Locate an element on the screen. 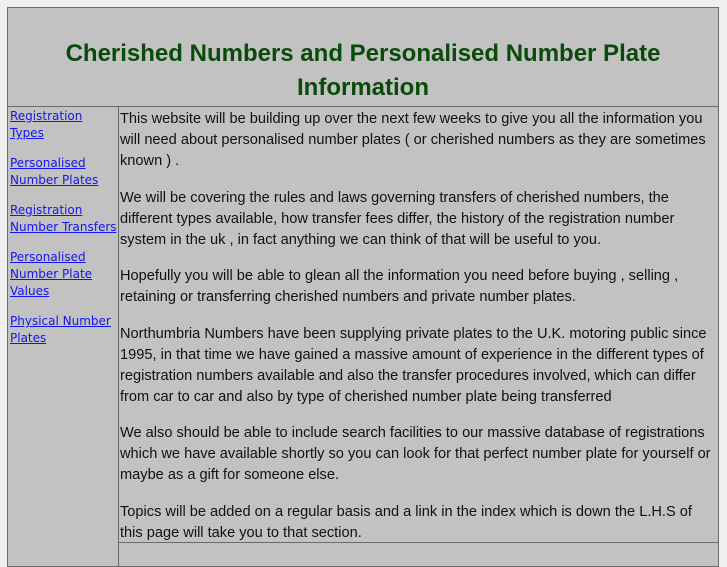  registration-types-link: Registration Types is located at coordinates (46, 124).